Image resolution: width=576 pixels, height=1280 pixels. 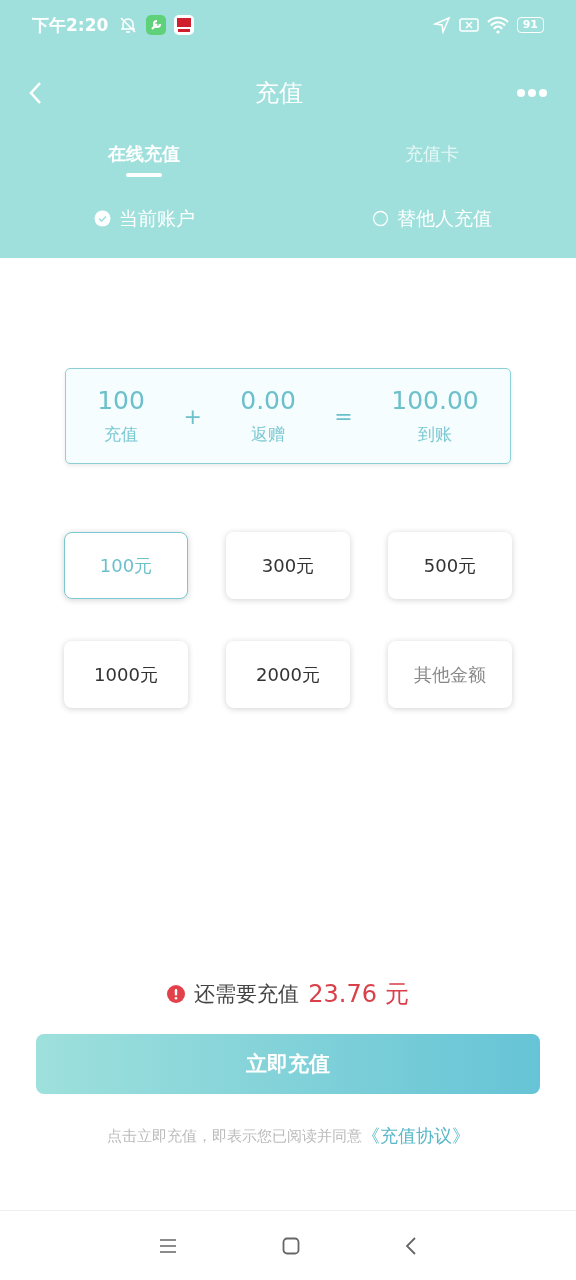 What do you see at coordinates (279, 93) in the screenshot?
I see `page-title: 充值` at bounding box center [279, 93].